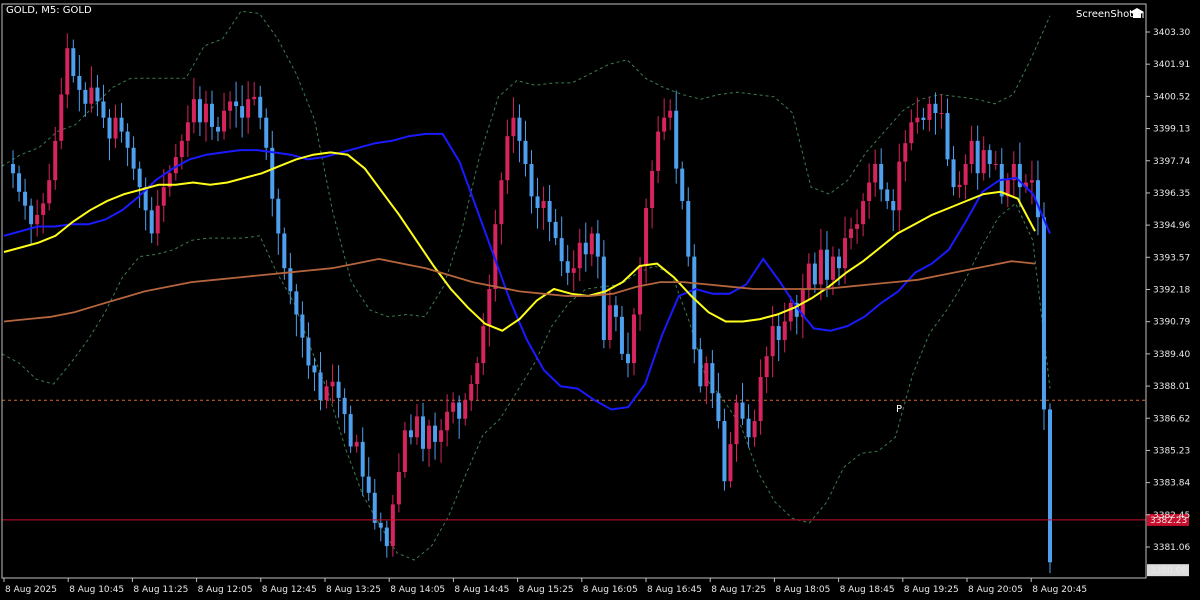  I want to click on y-tick-label: 3383.84, so click(1171, 484).